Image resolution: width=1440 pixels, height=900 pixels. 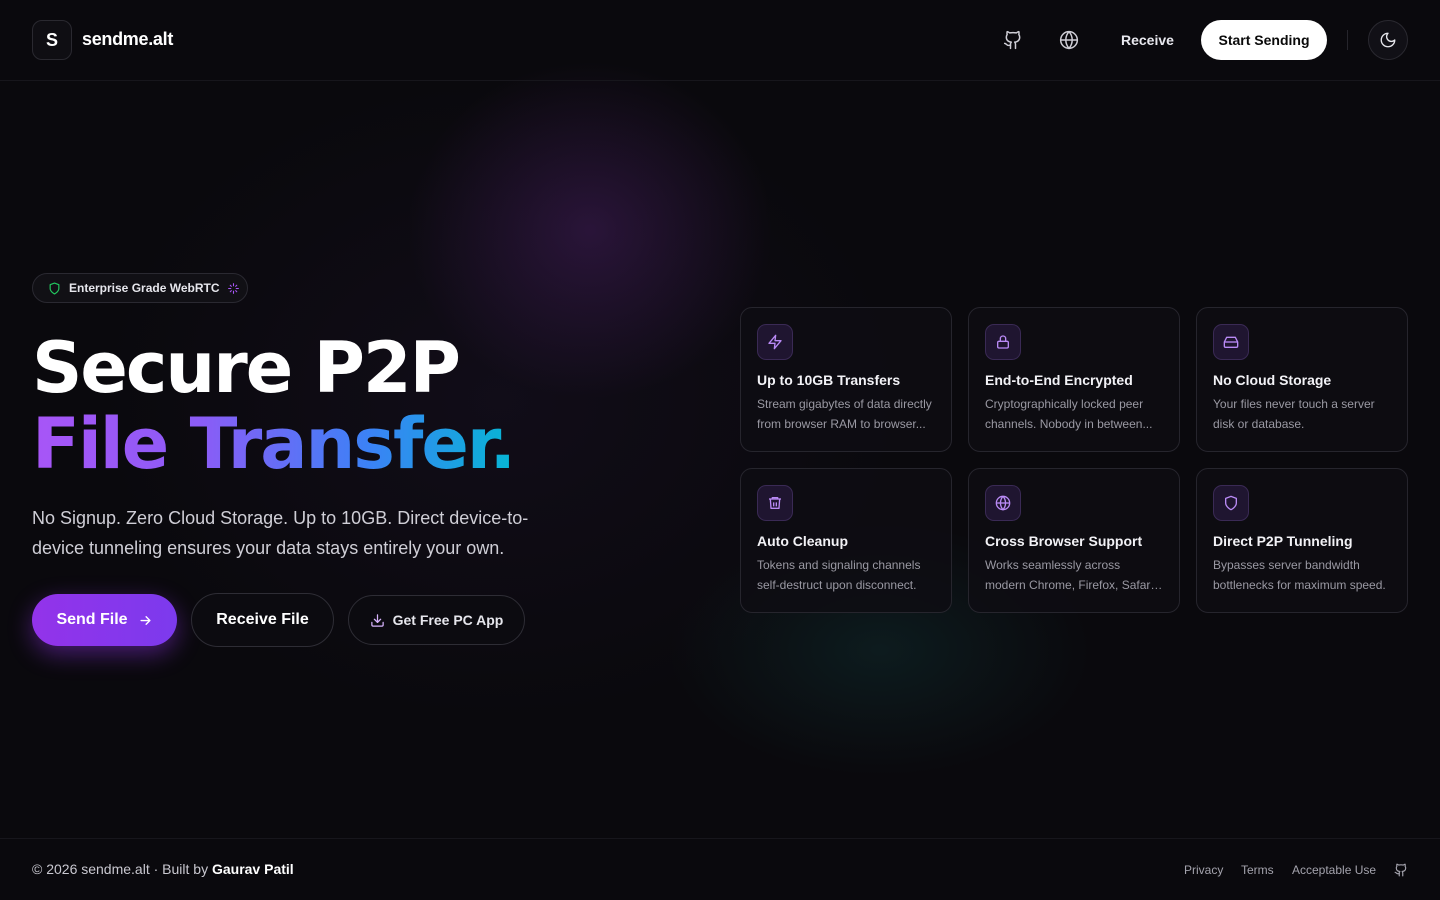 What do you see at coordinates (122, 869) in the screenshot?
I see `copyright-text: © 2026 sendme.alt · Built by` at bounding box center [122, 869].